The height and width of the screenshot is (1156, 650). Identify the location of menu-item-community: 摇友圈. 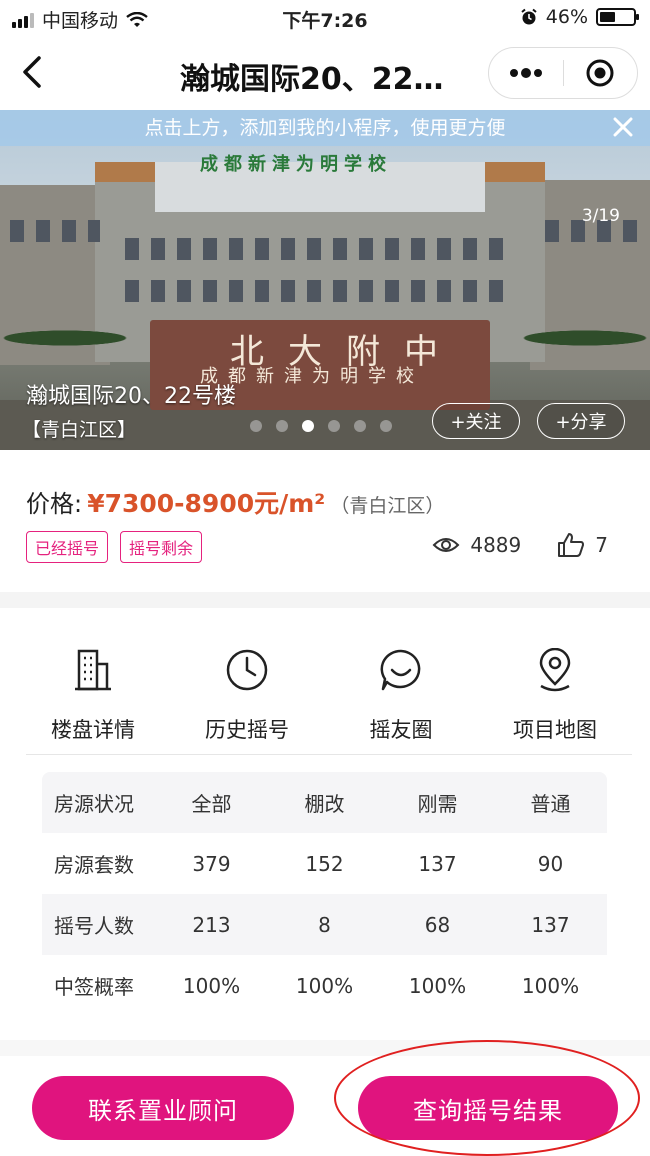
(401, 681).